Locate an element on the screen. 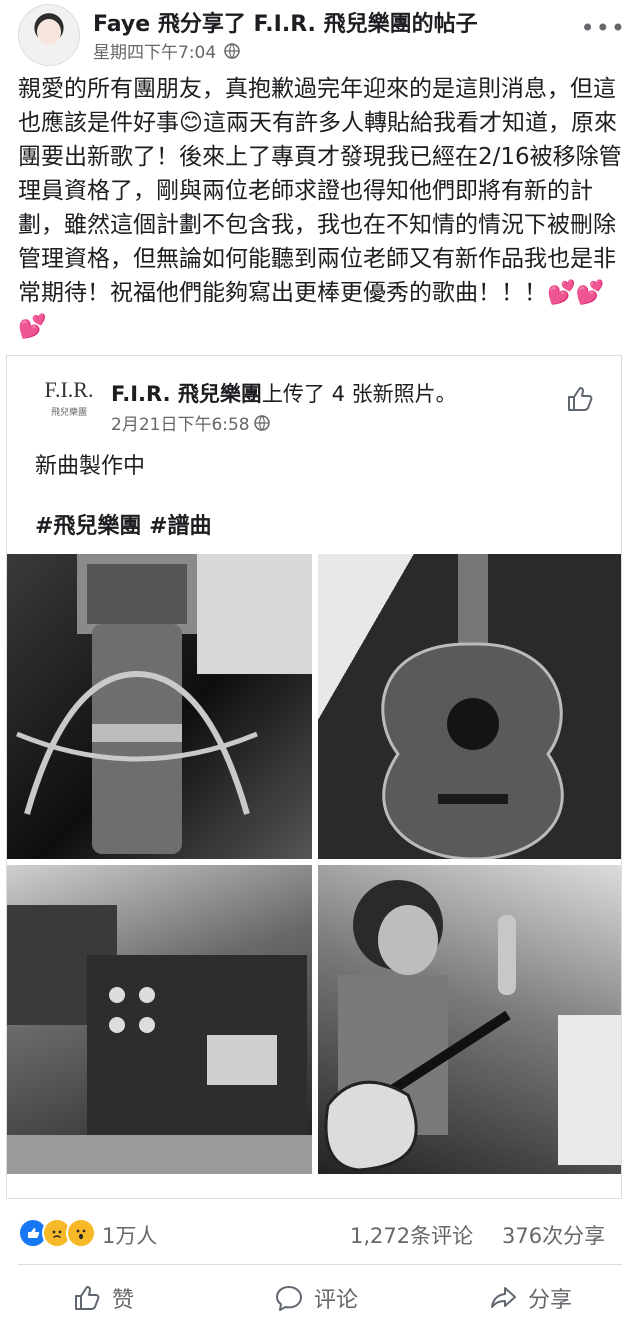  comment-bubble-icon is located at coordinates (289, 1298).